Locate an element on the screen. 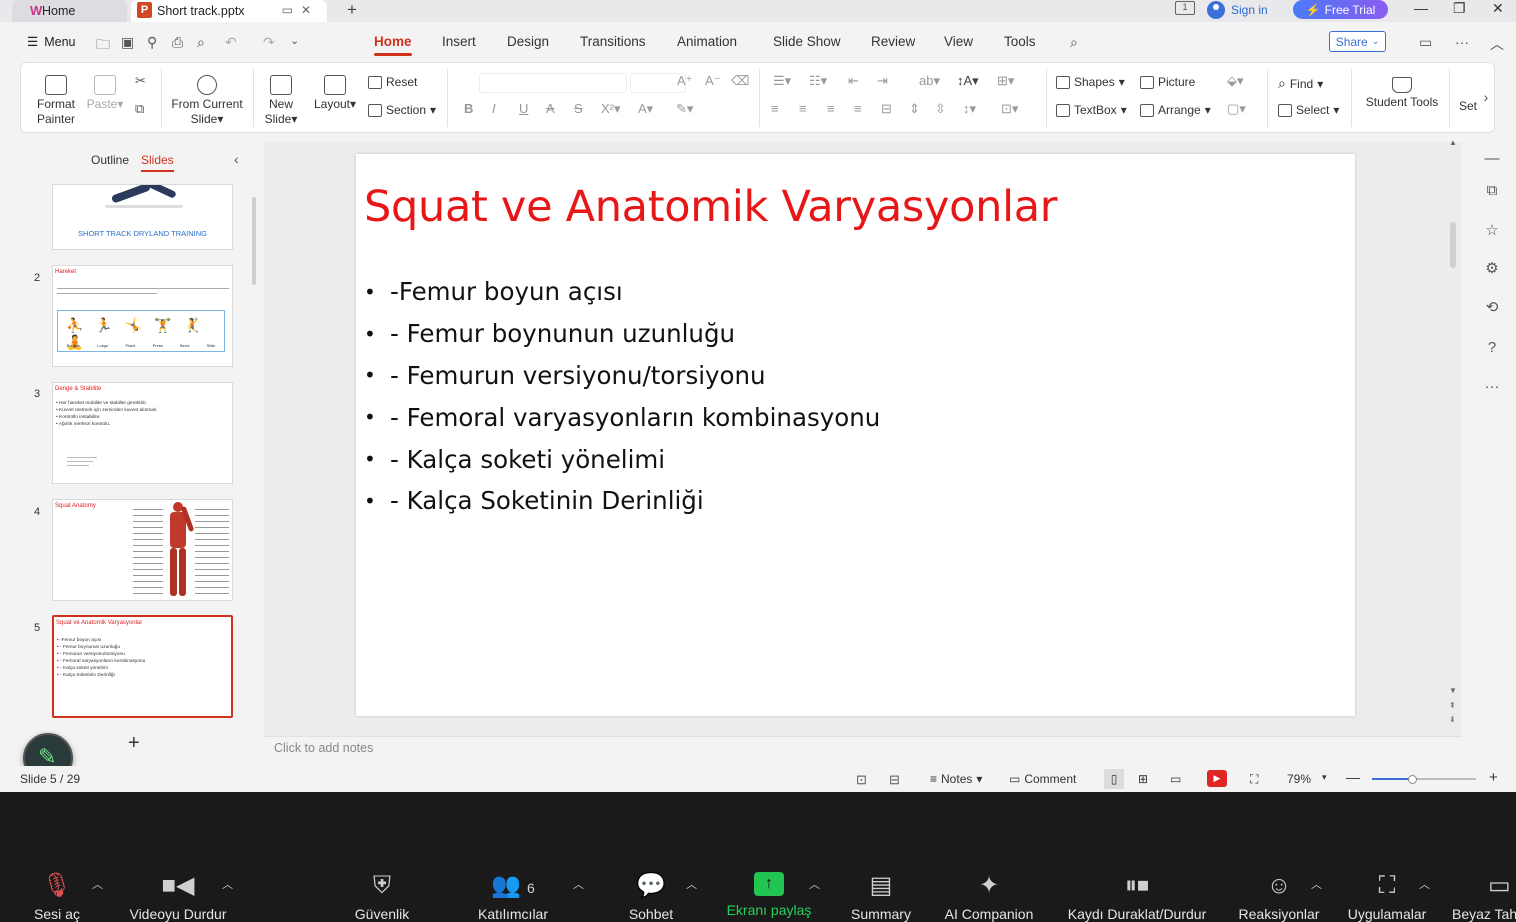 Image resolution: width=1516 pixels, height=922 pixels. numbering-icon: ☷▾ is located at coordinates (818, 81).